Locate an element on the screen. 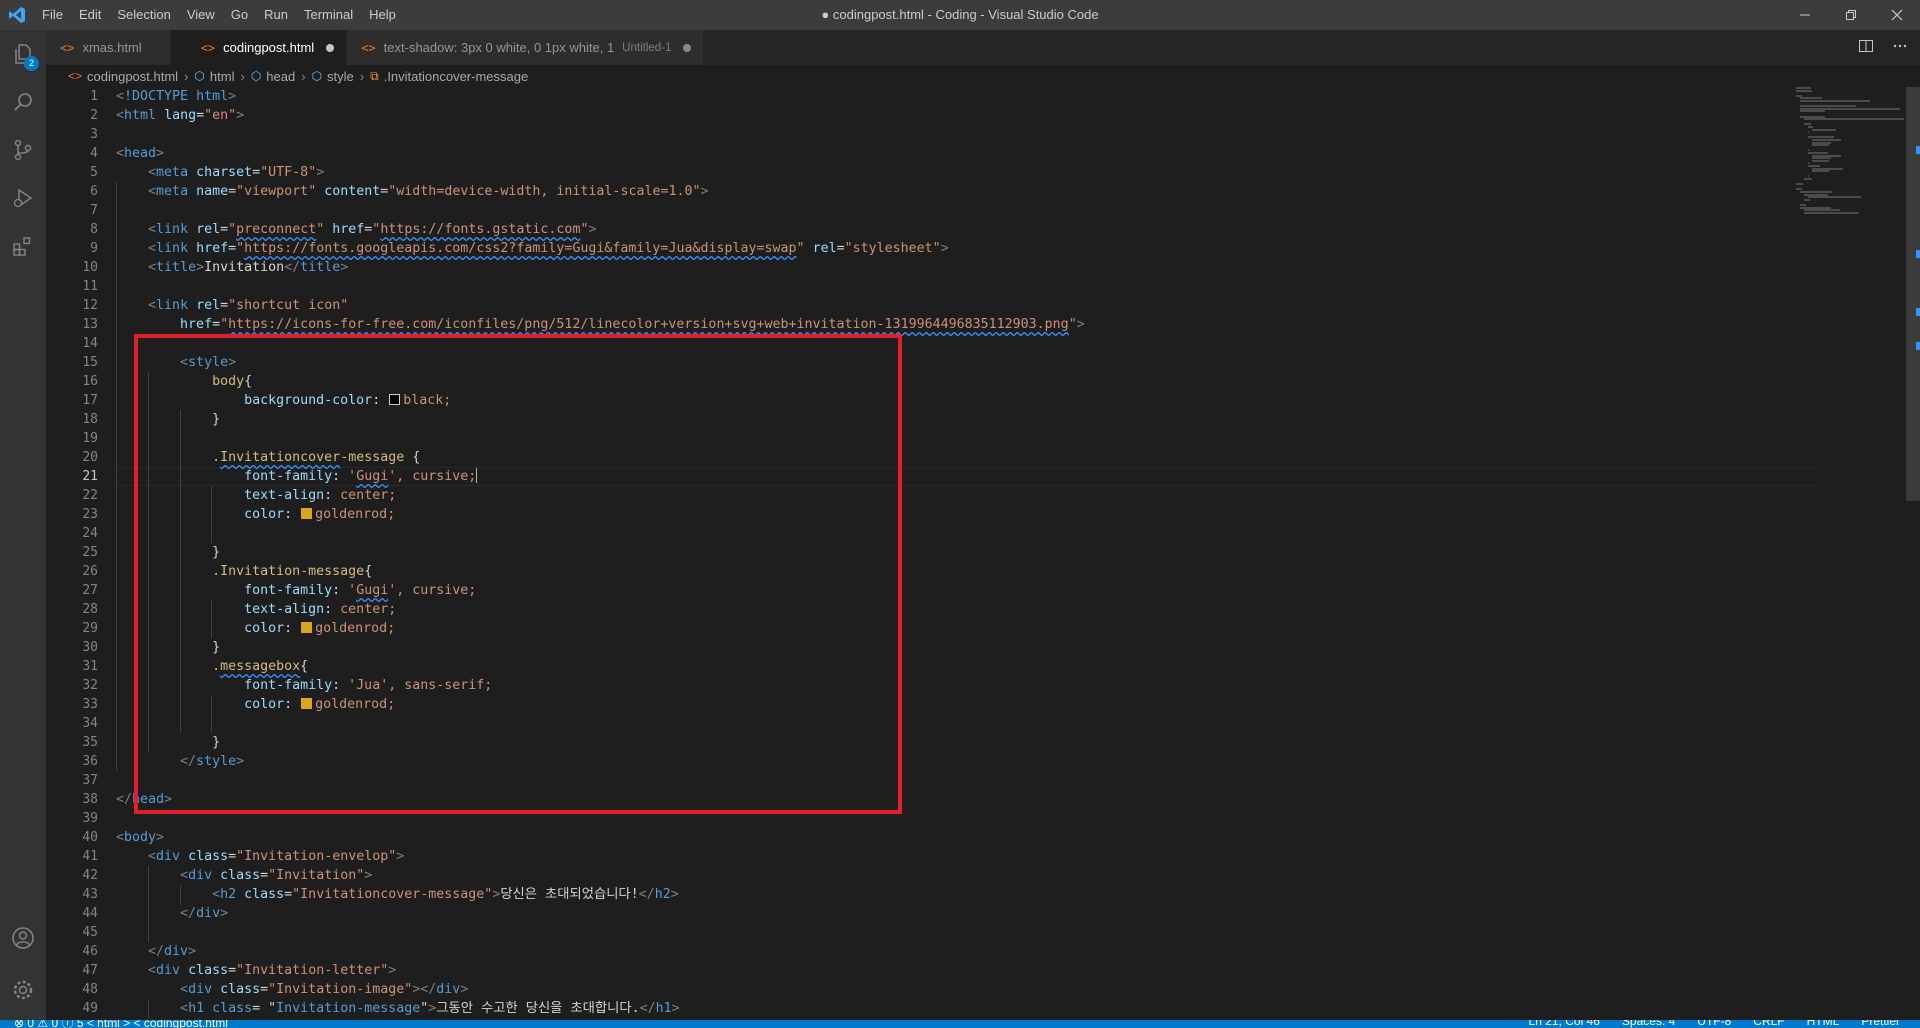 The width and height of the screenshot is (1920, 1028). manage-gear-icon is located at coordinates (23, 990).